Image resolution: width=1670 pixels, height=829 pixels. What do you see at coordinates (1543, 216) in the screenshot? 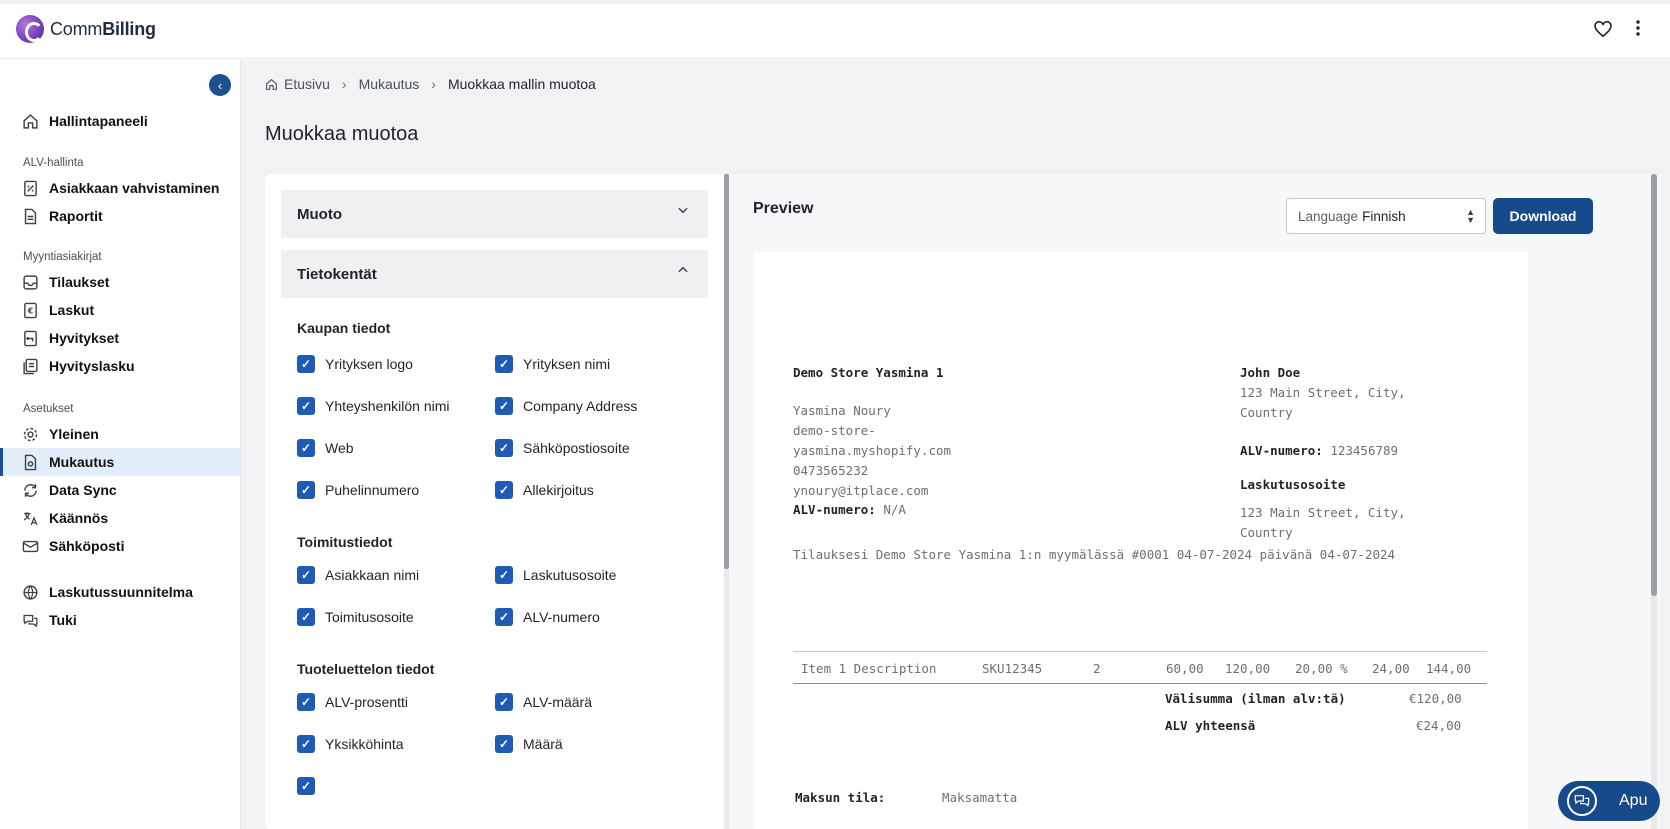
I see `download-button: Download` at bounding box center [1543, 216].